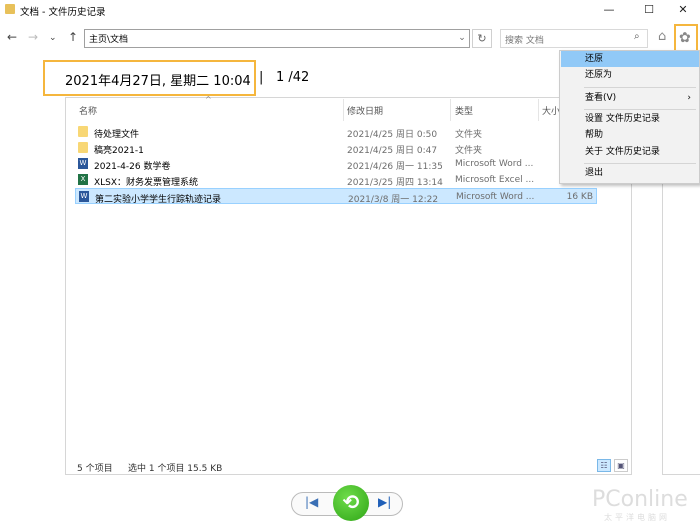  What do you see at coordinates (630, 173) in the screenshot?
I see `menu-item-exit: 退出` at bounding box center [630, 173].